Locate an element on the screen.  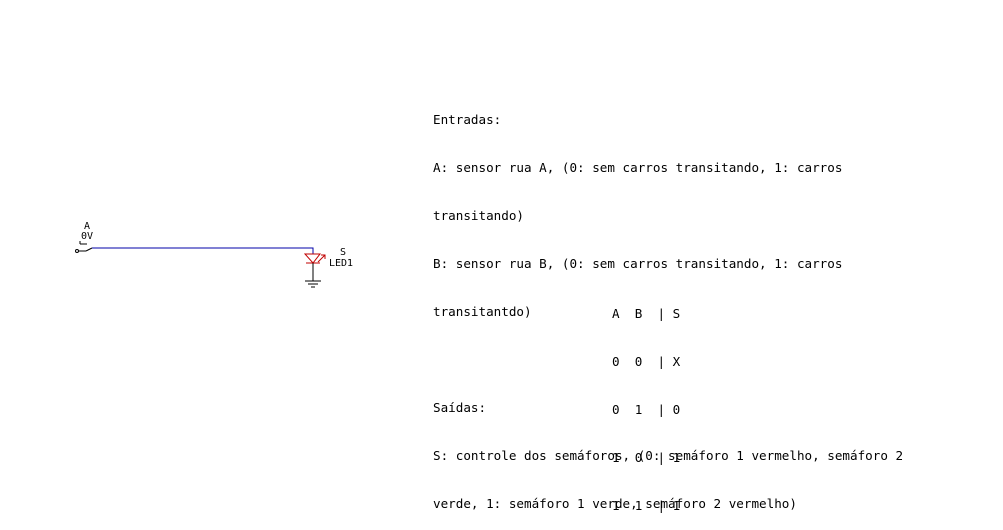
ground-icon is located at coordinates (313, 275).